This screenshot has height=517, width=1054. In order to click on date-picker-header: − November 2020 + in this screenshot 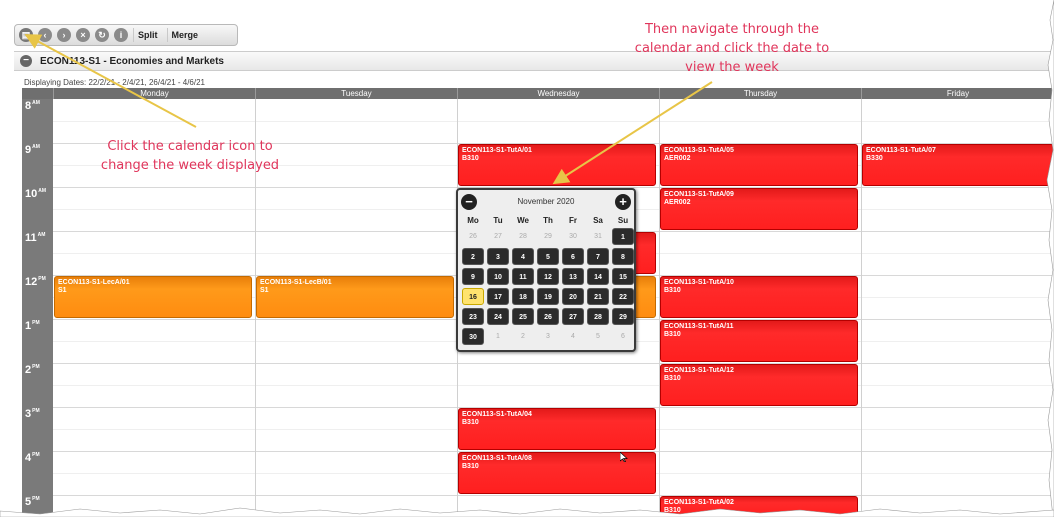, I will do `click(546, 202)`.